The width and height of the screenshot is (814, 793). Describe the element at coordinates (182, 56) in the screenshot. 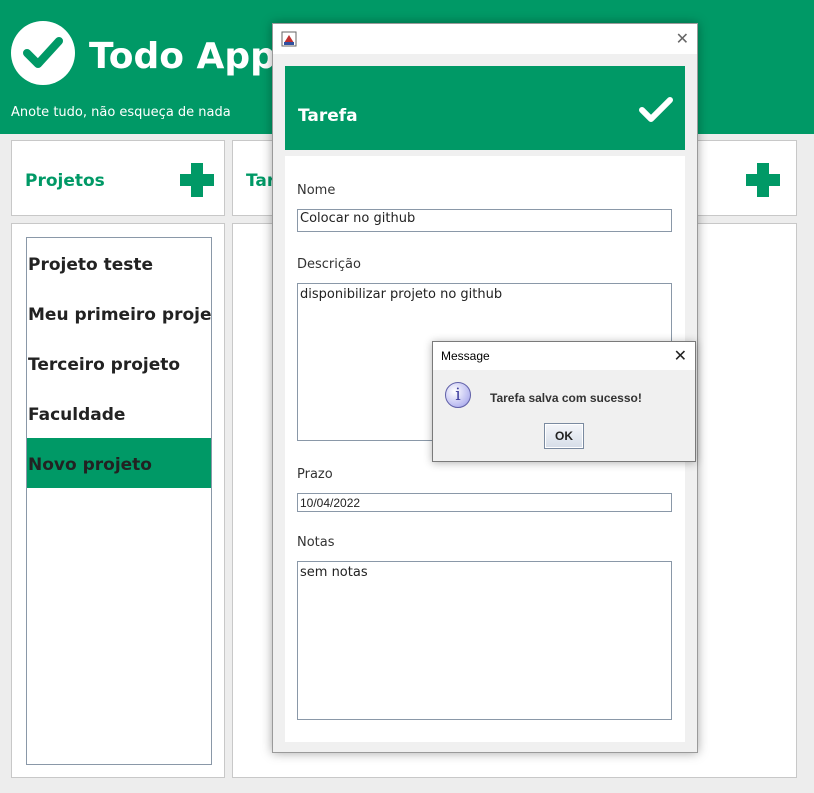

I see `app-title: Todo App` at that location.